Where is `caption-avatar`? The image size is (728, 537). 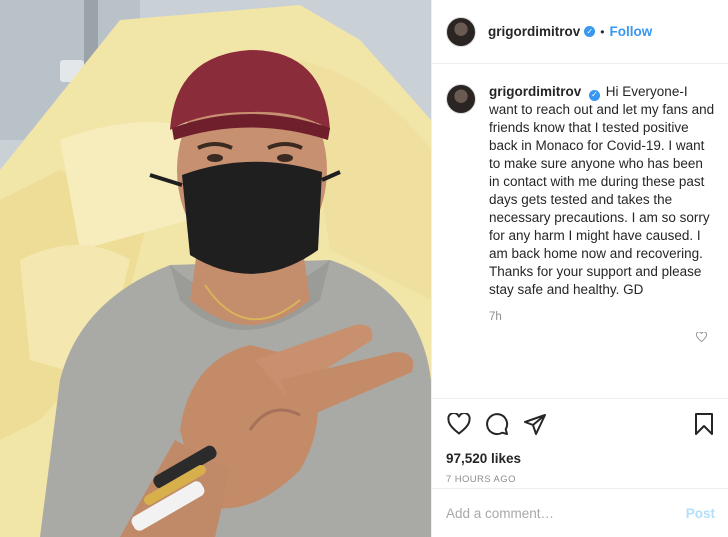
caption-avatar is located at coordinates (461, 99).